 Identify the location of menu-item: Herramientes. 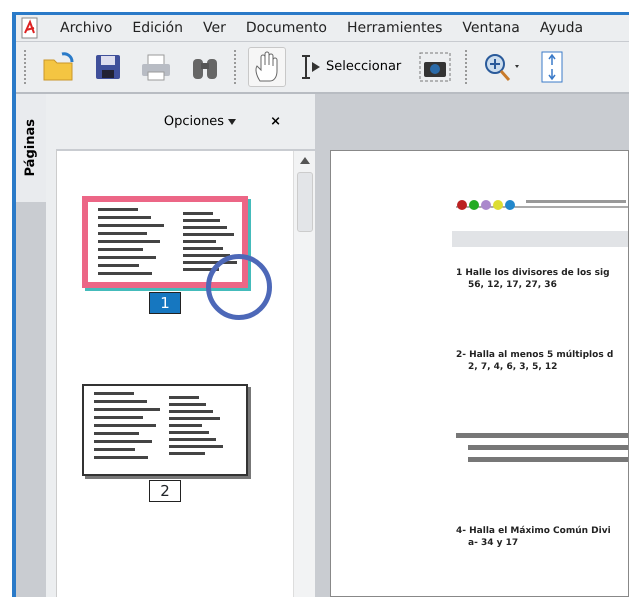
(394, 28).